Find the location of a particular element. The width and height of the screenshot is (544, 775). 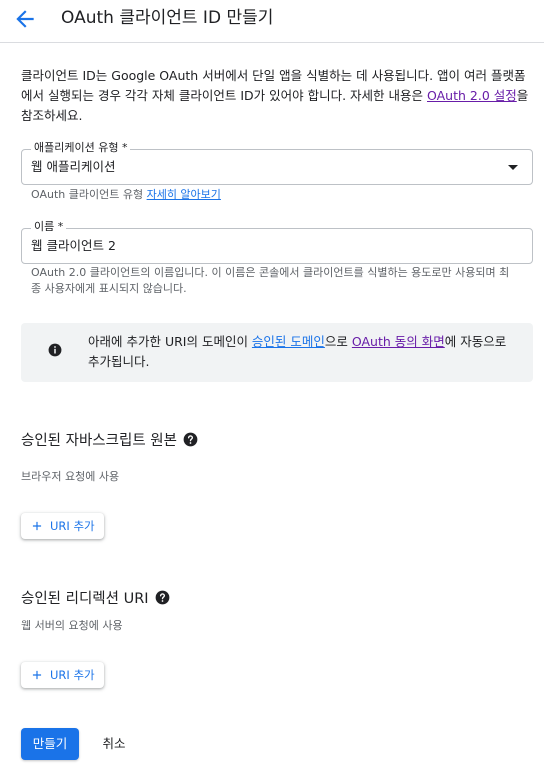

page-header: OAuth 클라이언트 ID 만들기 is located at coordinates (272, 21).